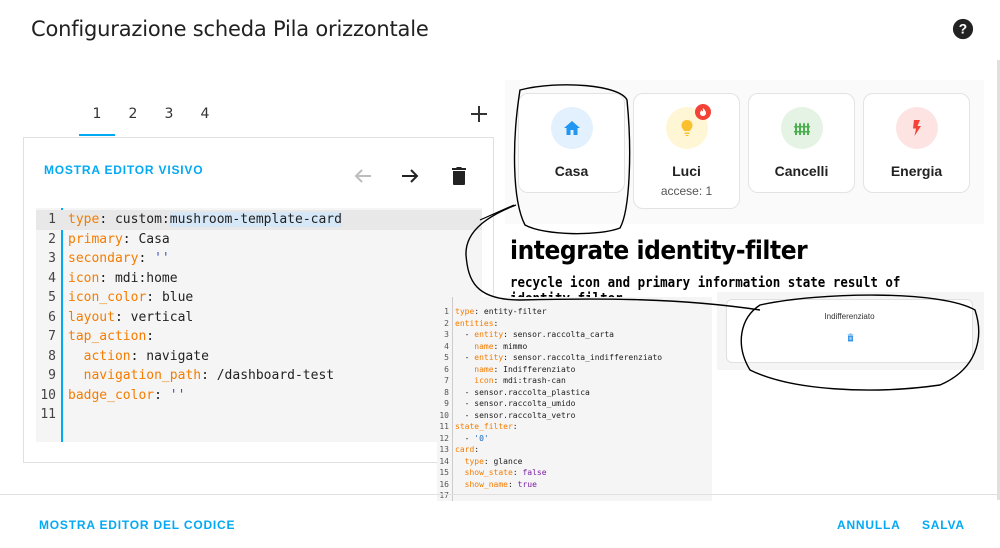 This screenshot has height=548, width=1000. What do you see at coordinates (444, 495) in the screenshot?
I see `yaml-line: 17` at bounding box center [444, 495].